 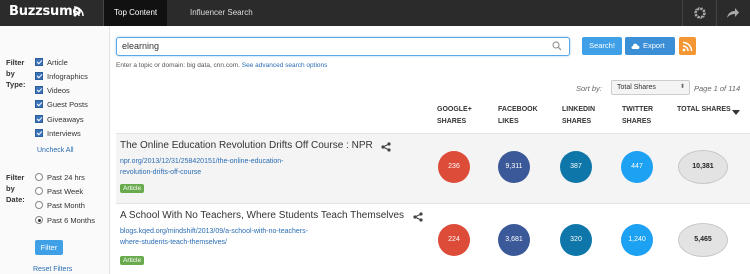 I want to click on rss-icon, so click(x=687, y=46).